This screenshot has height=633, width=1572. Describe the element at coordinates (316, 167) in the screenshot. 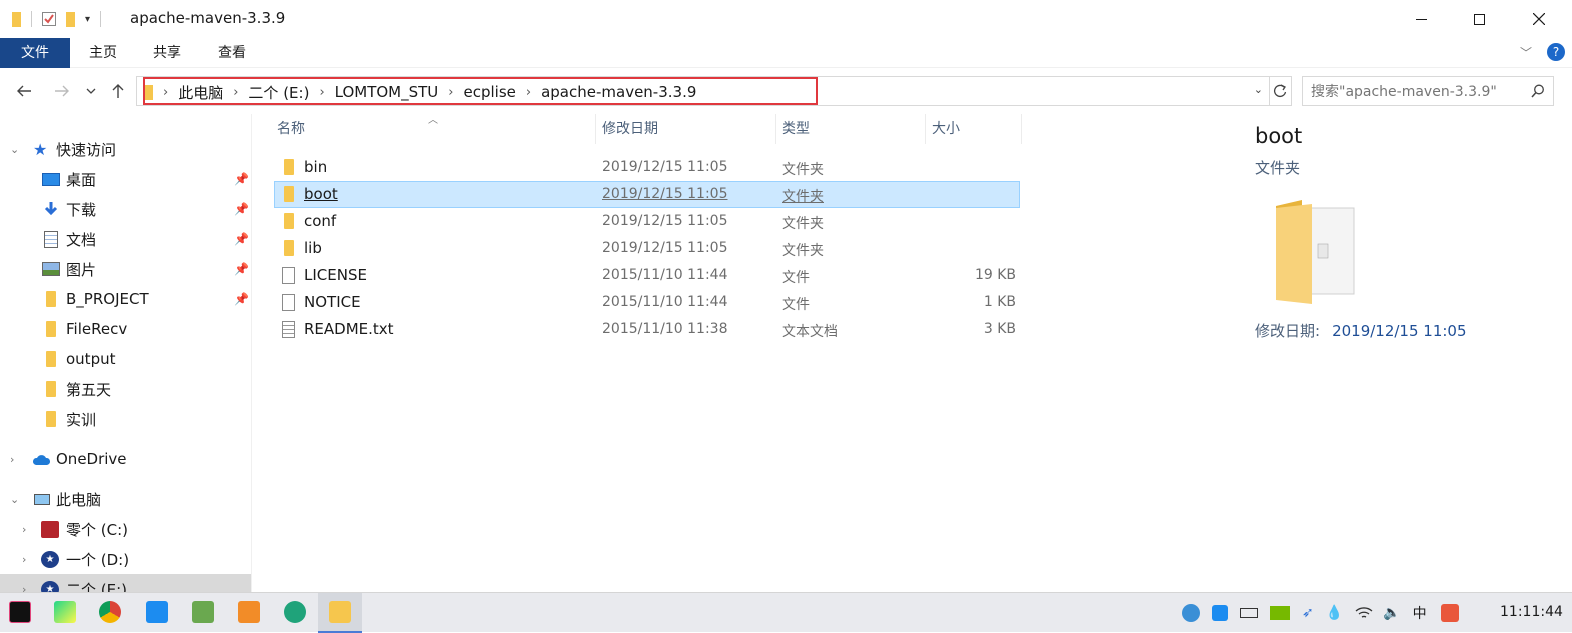

I see `file-name: bin` at that location.